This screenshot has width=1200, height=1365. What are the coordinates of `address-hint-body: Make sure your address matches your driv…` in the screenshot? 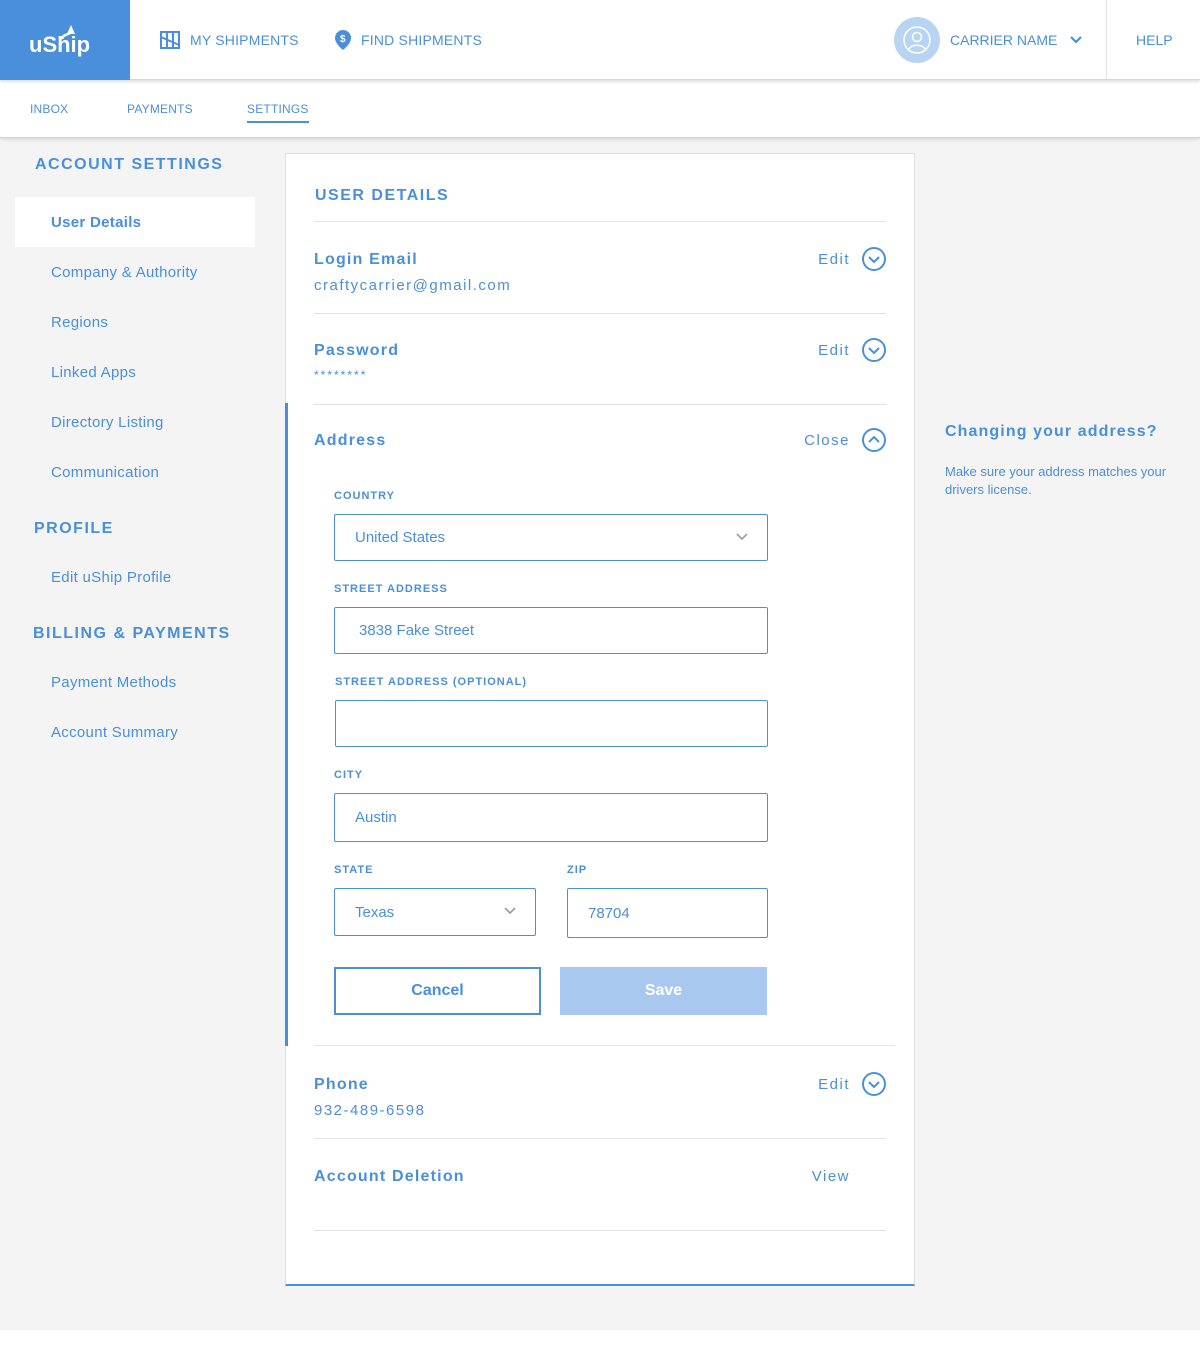 It's located at (1056, 480).